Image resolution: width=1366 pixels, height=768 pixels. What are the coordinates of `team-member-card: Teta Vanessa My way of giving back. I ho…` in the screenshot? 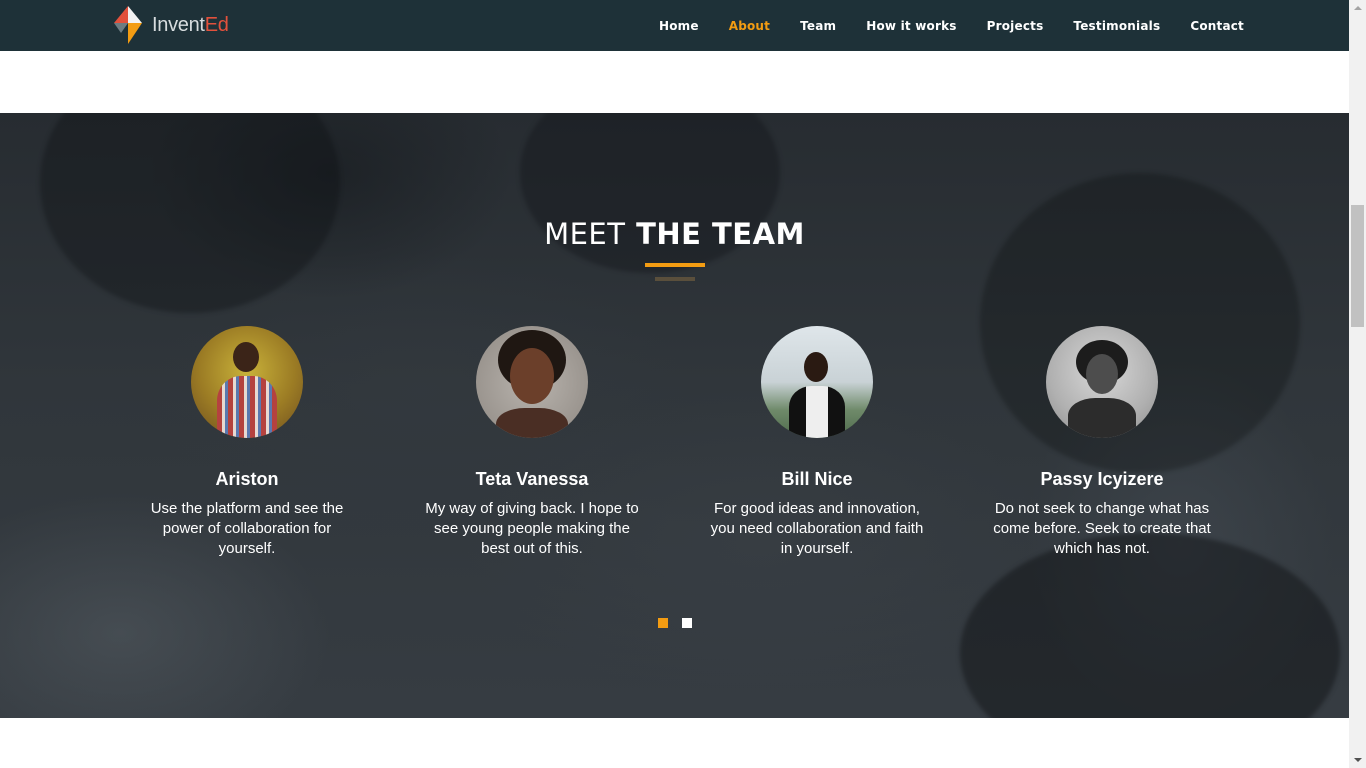 It's located at (532, 442).